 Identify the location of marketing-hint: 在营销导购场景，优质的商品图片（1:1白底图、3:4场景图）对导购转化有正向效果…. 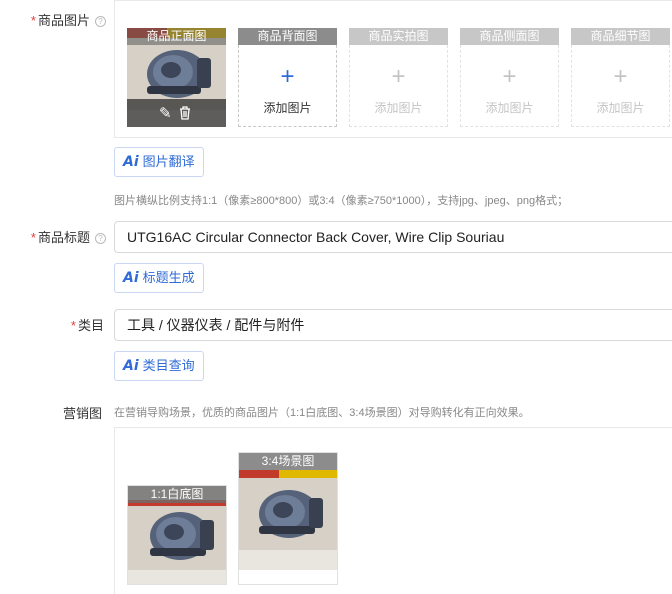
(322, 413).